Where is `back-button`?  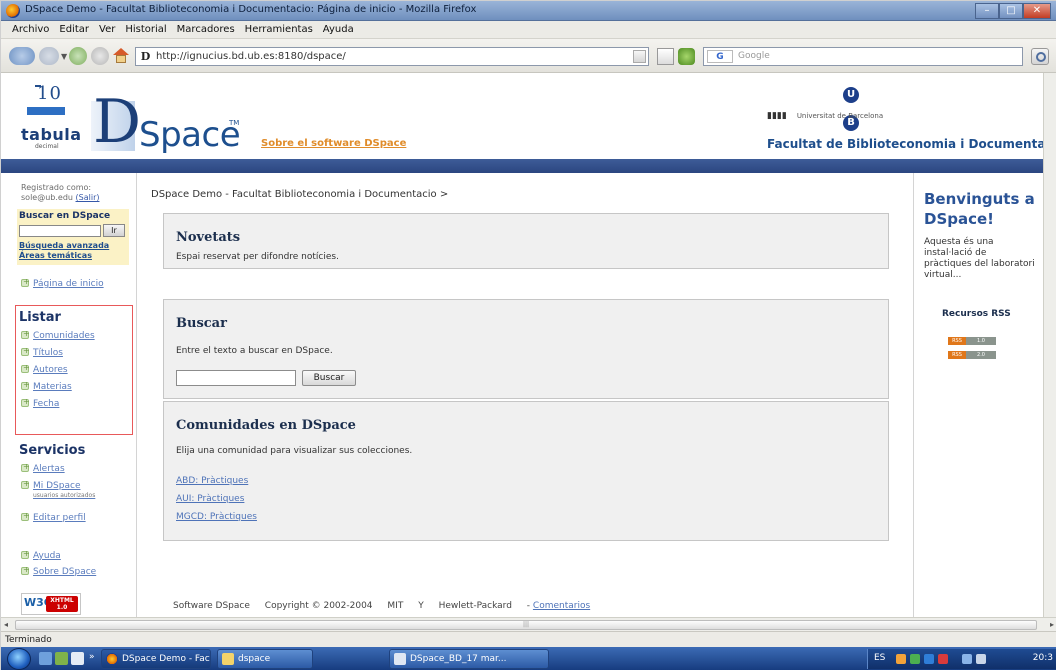
back-button is located at coordinates (22, 56).